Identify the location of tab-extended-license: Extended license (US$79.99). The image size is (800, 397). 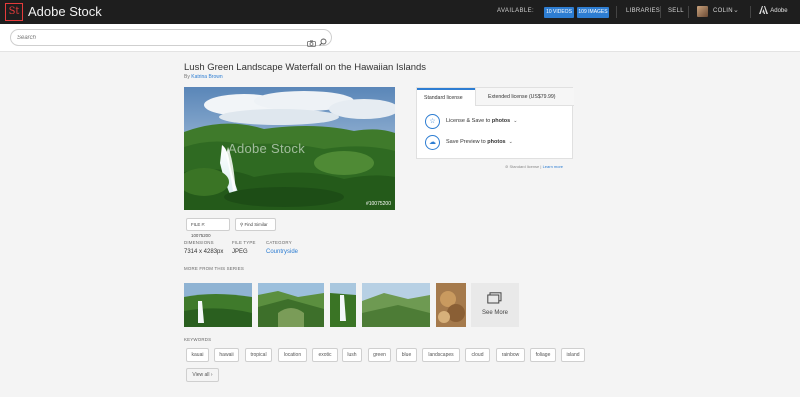
(524, 97).